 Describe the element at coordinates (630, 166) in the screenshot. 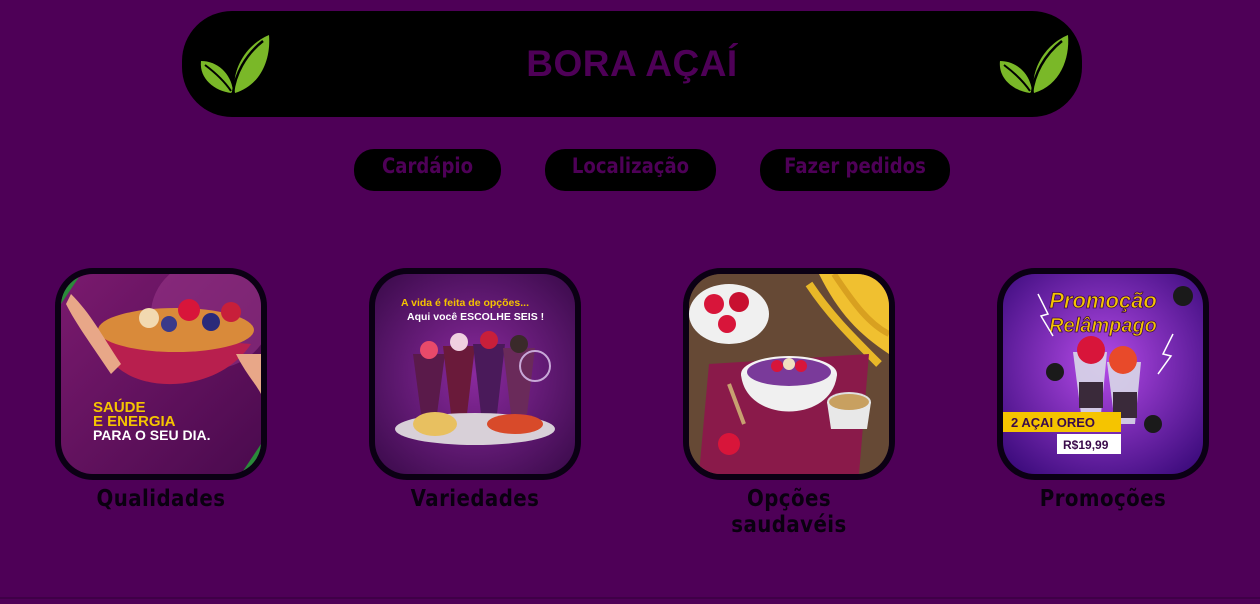

I see `nav-button-label: Localização` at that location.